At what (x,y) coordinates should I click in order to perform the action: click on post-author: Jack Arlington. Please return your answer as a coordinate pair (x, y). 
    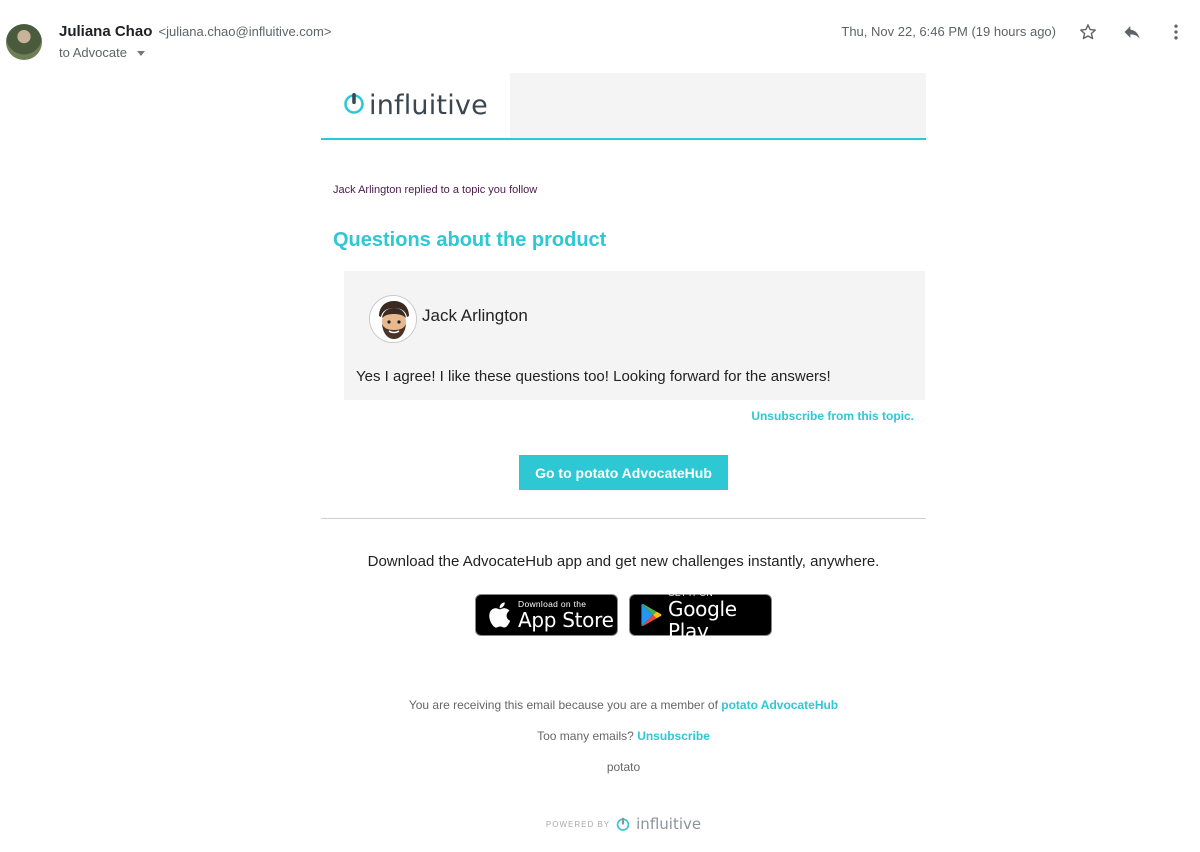
    Looking at the image, I should click on (475, 315).